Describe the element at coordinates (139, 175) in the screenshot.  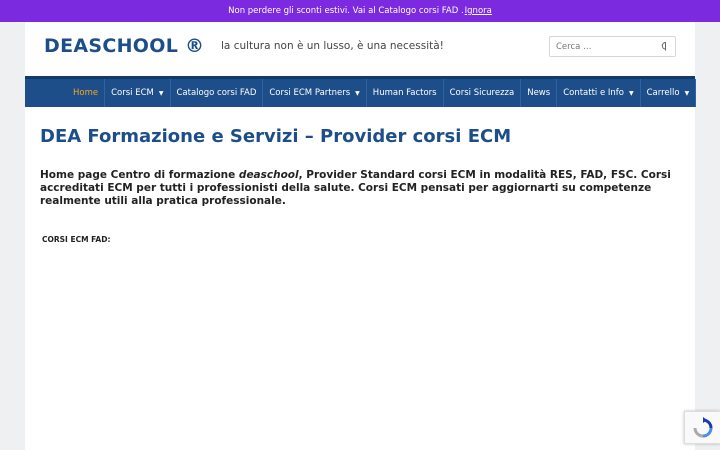
I see `intro-text-start: Home page Centro di formazione` at that location.